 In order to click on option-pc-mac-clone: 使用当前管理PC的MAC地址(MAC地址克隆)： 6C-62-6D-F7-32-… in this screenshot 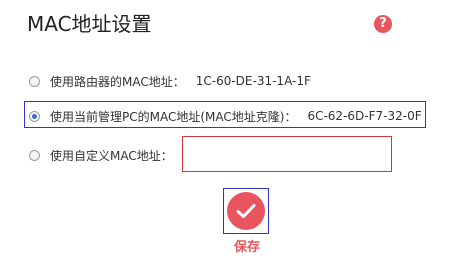, I will do `click(225, 116)`.